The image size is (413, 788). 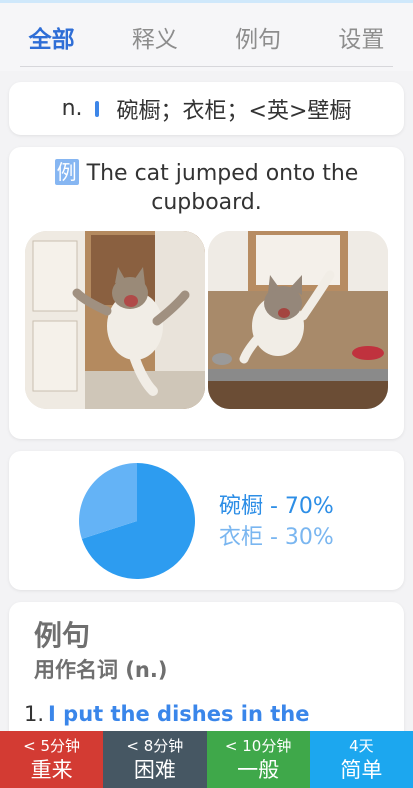 What do you see at coordinates (154, 37) in the screenshot?
I see `tab-definition: 释义` at bounding box center [154, 37].